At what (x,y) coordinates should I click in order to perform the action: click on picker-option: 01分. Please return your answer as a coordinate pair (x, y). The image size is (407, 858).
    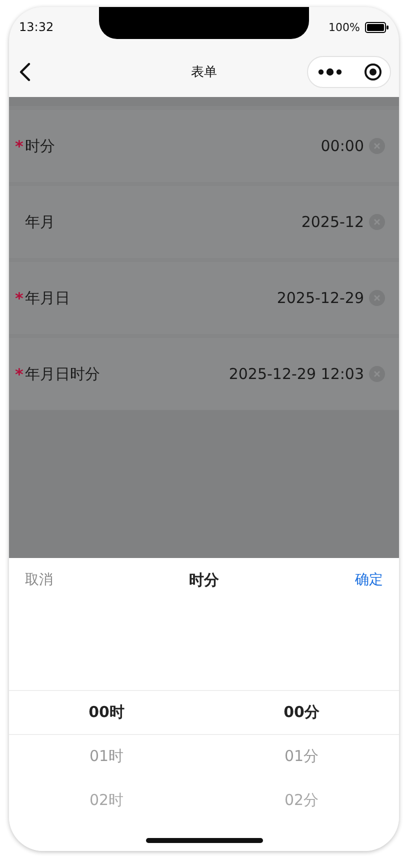
    Looking at the image, I should click on (301, 756).